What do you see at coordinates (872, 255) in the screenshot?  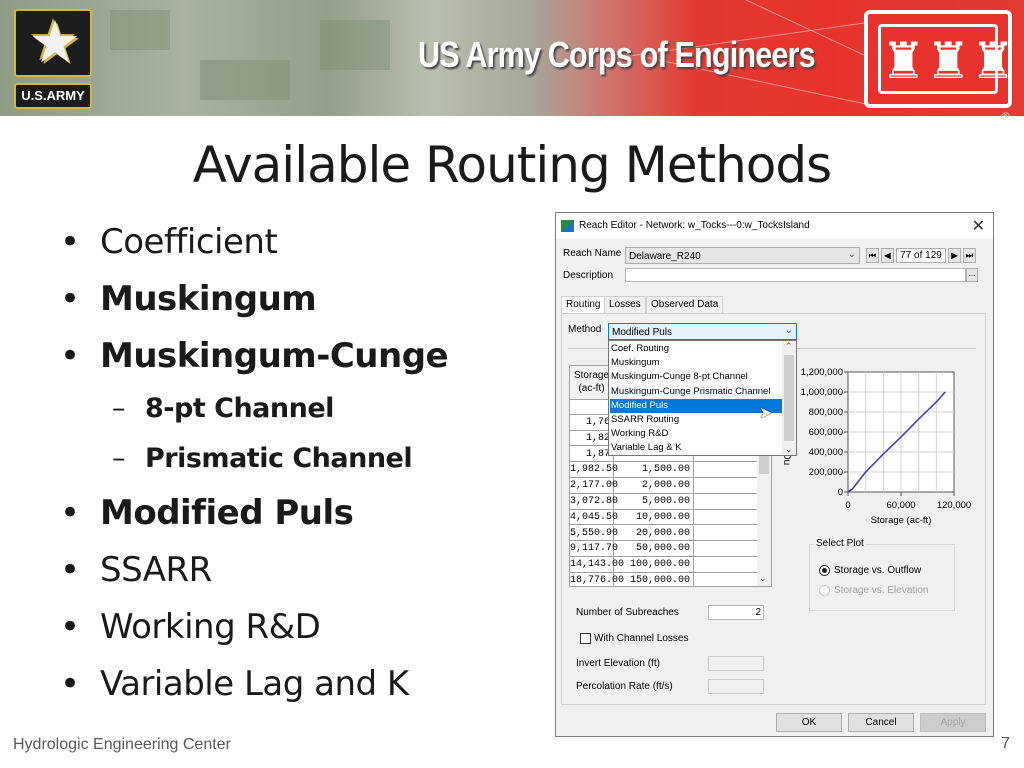 I see `first-record-button: ⏮` at bounding box center [872, 255].